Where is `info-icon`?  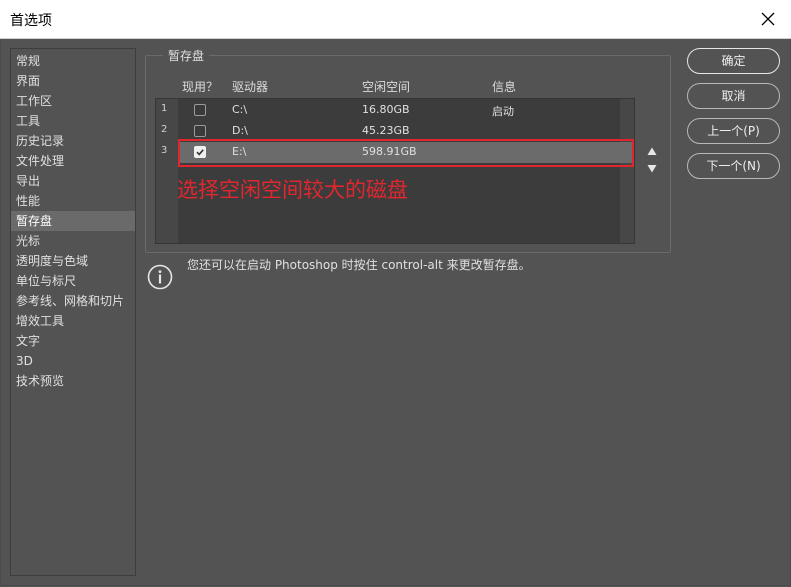
info-icon is located at coordinates (160, 277).